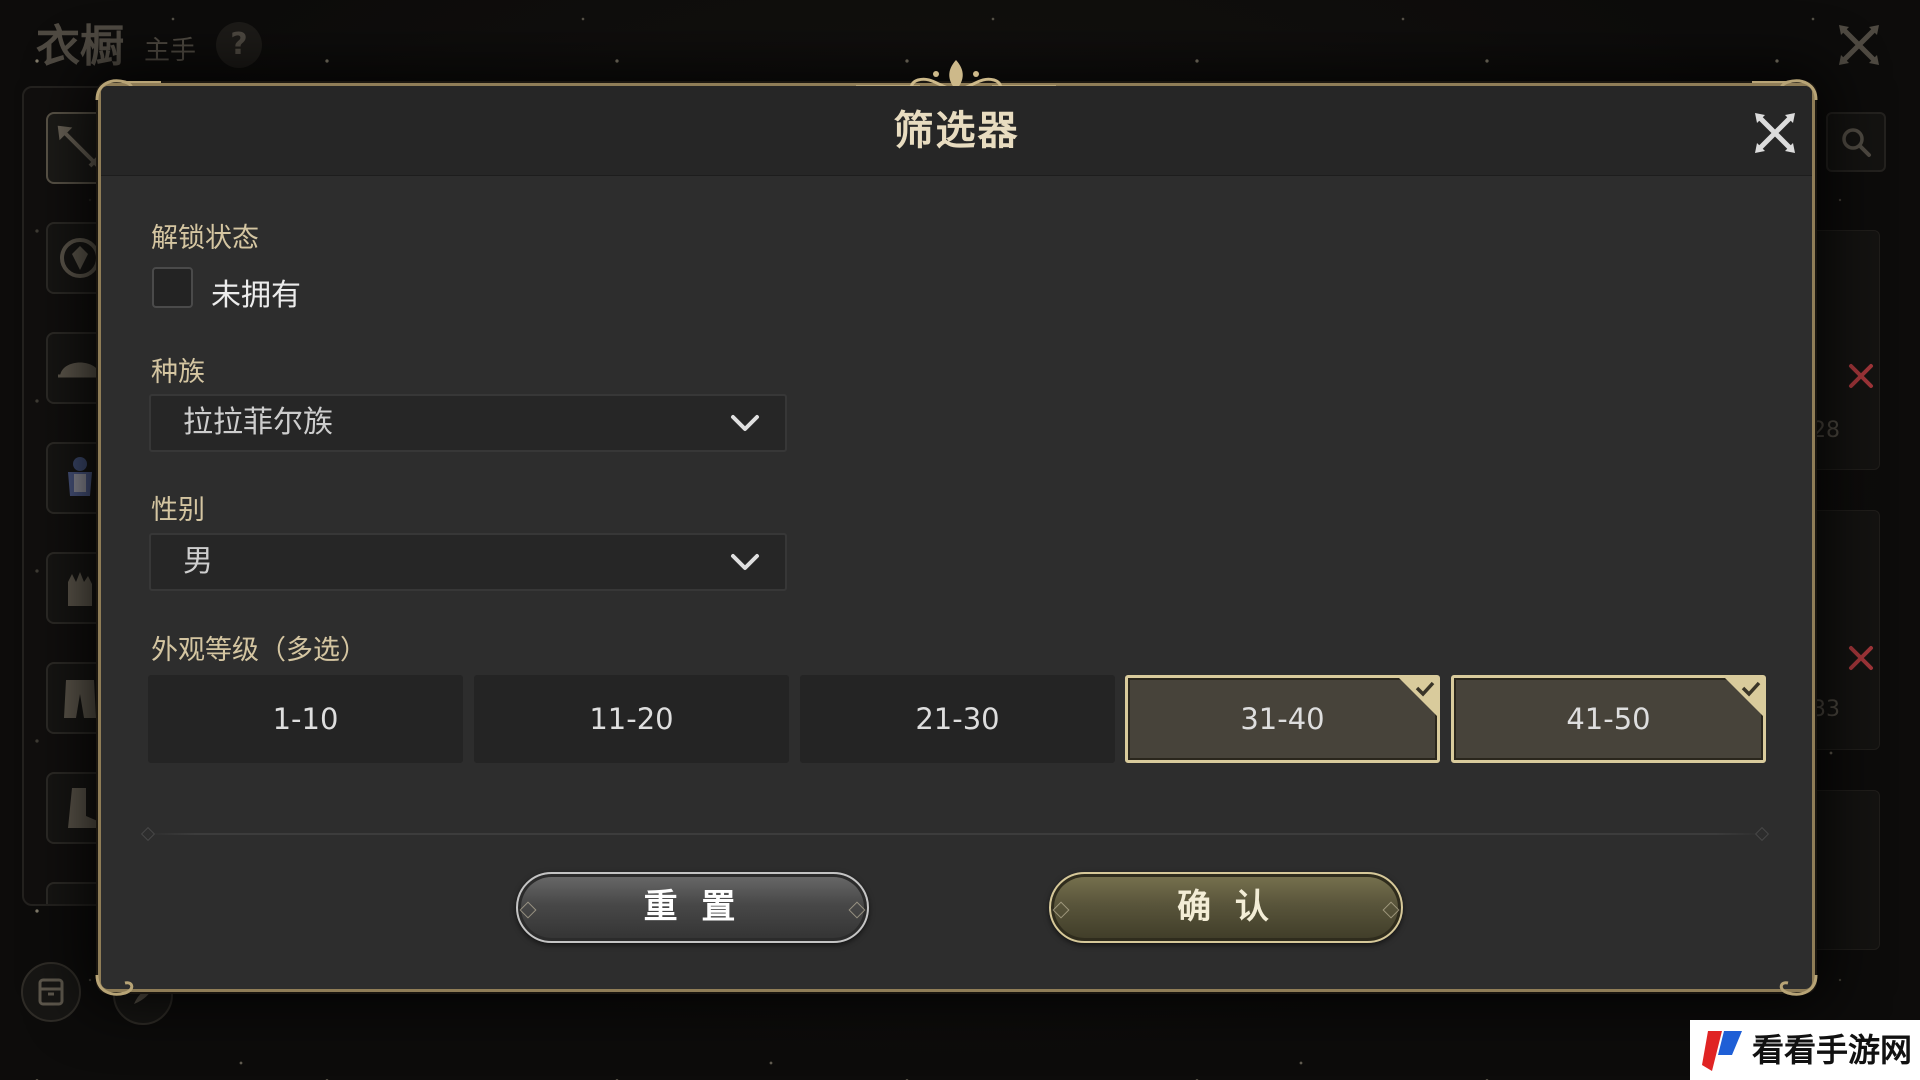  I want to click on confirm-button: 确 认, so click(1226, 907).